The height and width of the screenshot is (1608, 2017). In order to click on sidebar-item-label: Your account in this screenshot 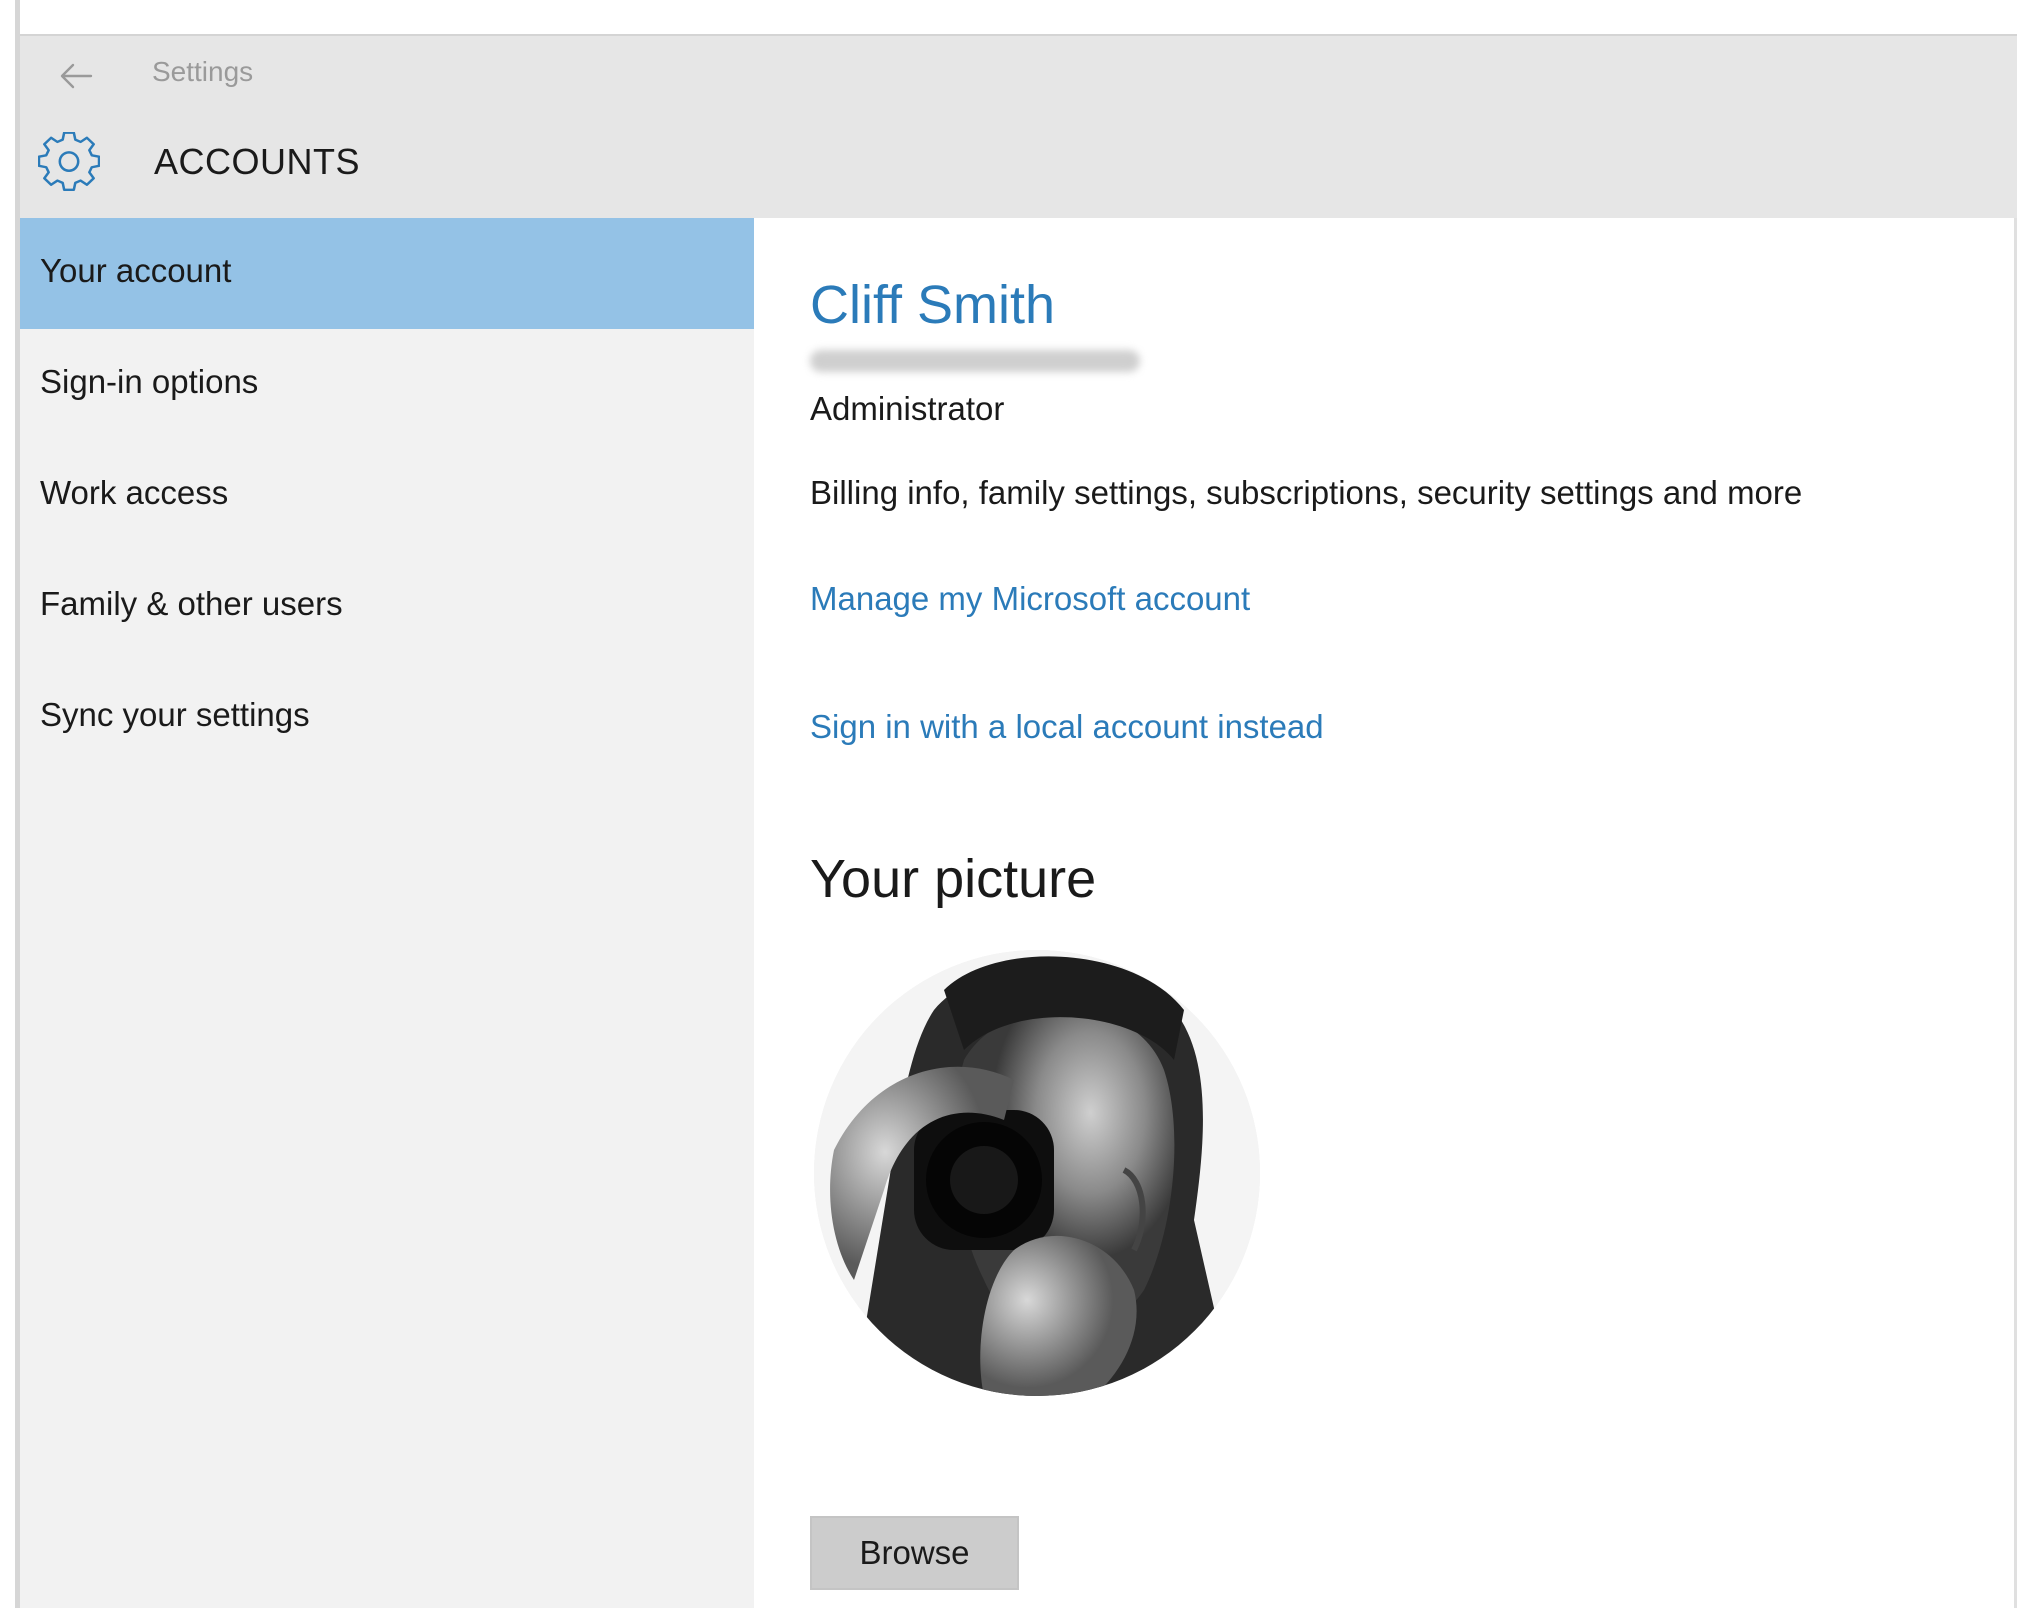, I will do `click(136, 270)`.